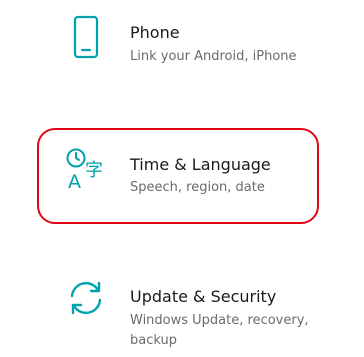 Image resolution: width=364 pixels, height=357 pixels. What do you see at coordinates (203, 296) in the screenshot?
I see `tile-title: Update & Security` at bounding box center [203, 296].